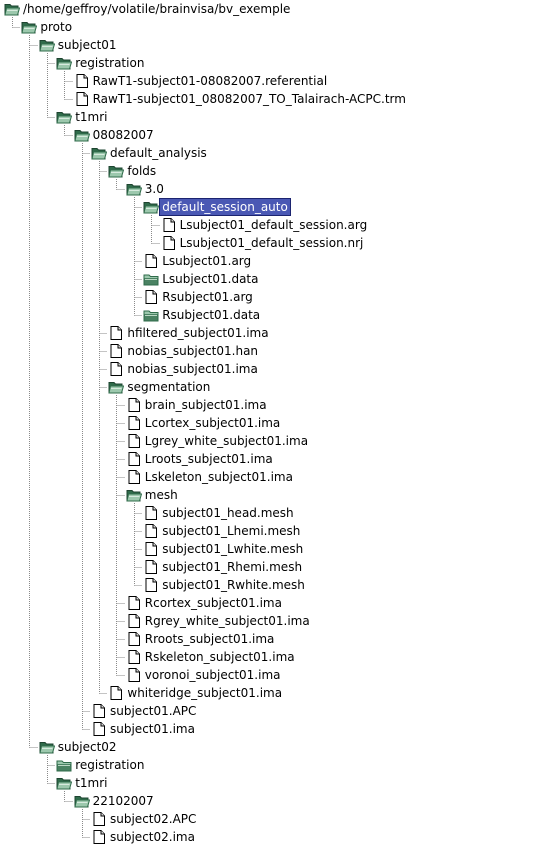  I want to click on tree-folder-item: segmentation, so click(160, 387).